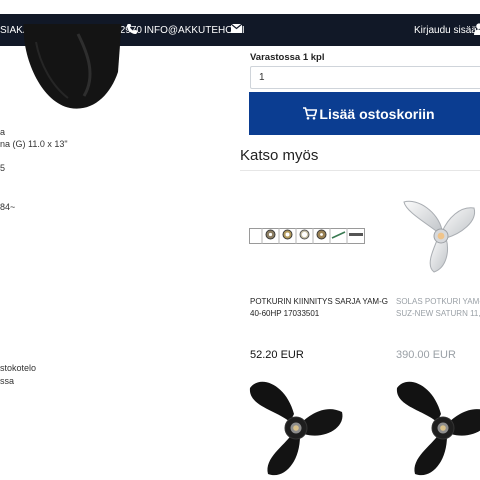 This screenshot has width=480, height=480. What do you see at coordinates (477, 29) in the screenshot?
I see `user-icon` at bounding box center [477, 29].